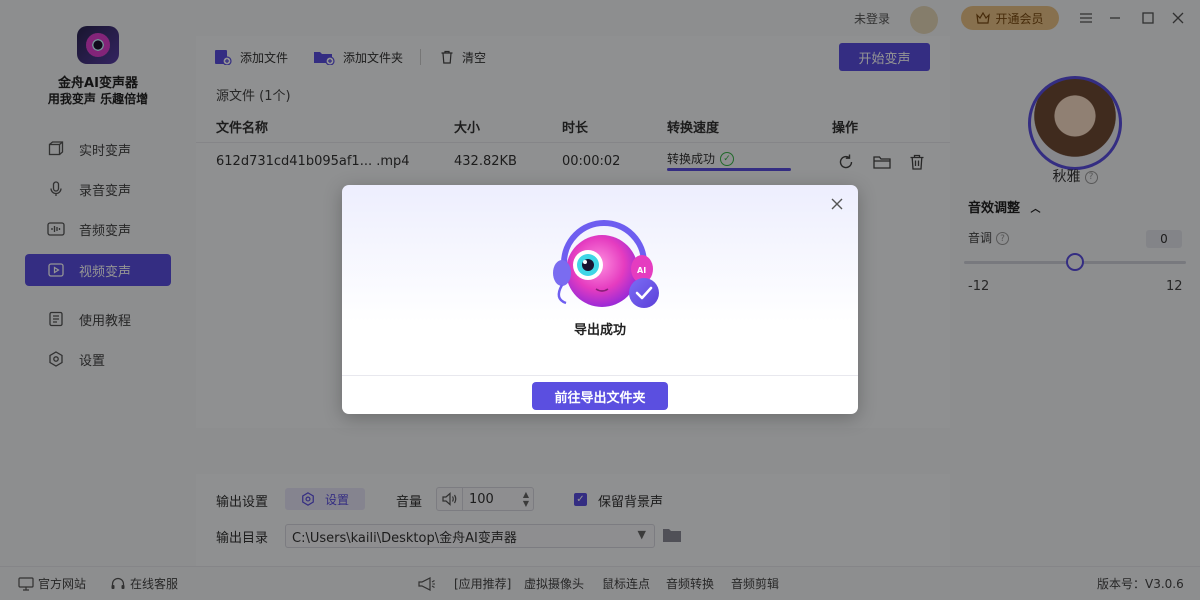 The width and height of the screenshot is (1200, 600). What do you see at coordinates (641, 270) in the screenshot?
I see `svg-text: AI` at bounding box center [641, 270].